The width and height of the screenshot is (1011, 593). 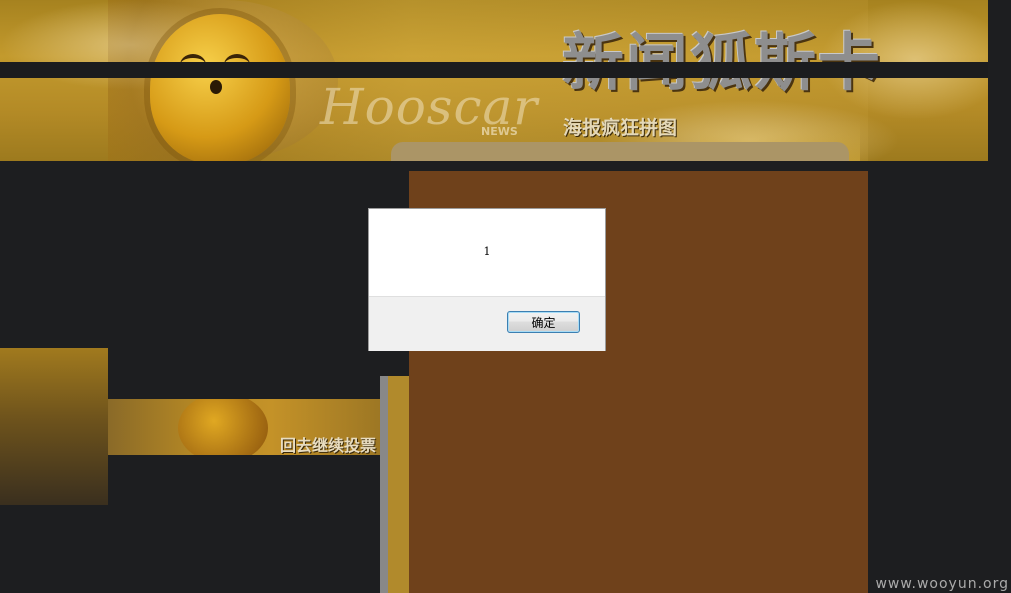 What do you see at coordinates (543, 322) in the screenshot?
I see `ok-button: 确定` at bounding box center [543, 322].